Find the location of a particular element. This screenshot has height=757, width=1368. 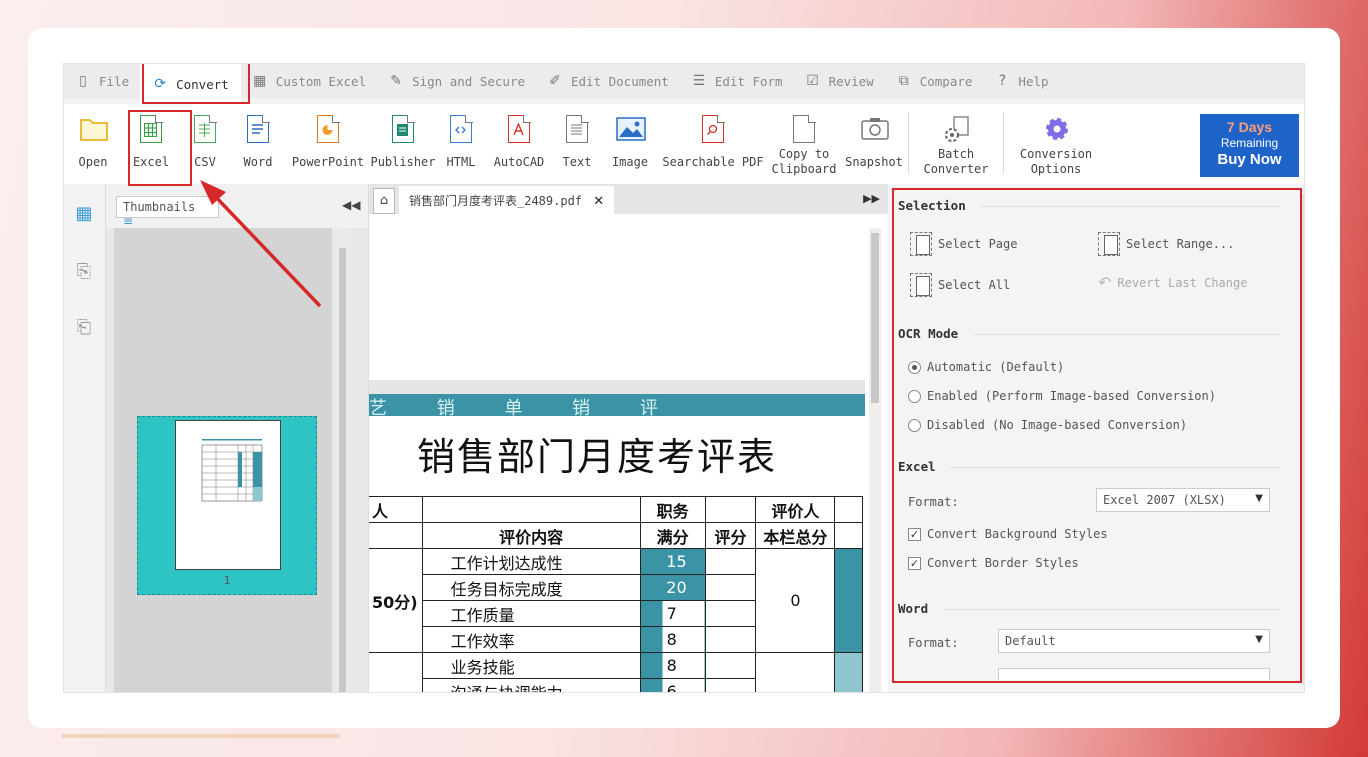

convert-icon: ⟳ is located at coordinates (160, 84).